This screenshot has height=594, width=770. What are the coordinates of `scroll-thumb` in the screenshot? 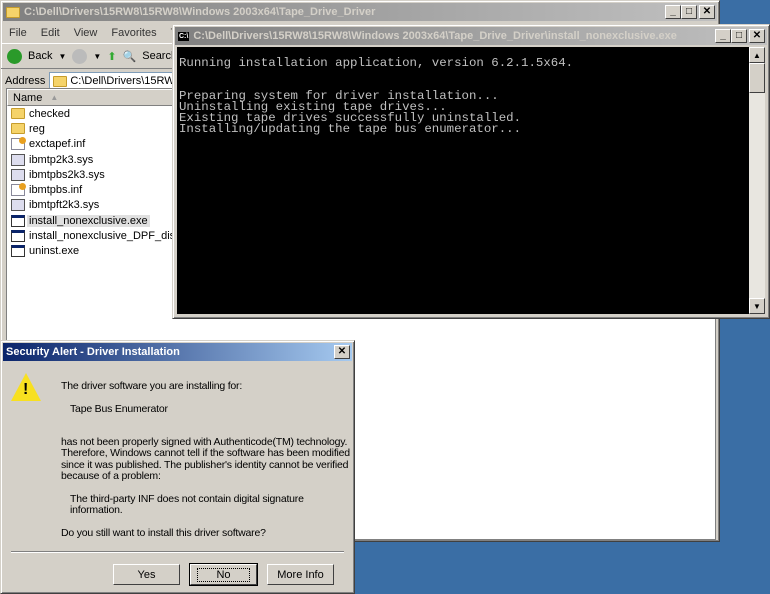 It's located at (757, 78).